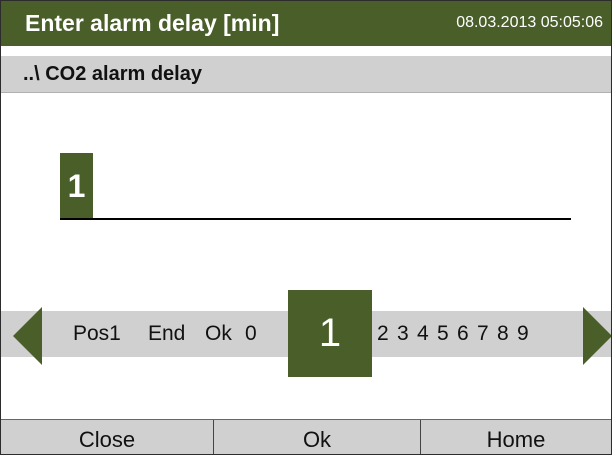 The width and height of the screenshot is (612, 455). What do you see at coordinates (330, 333) in the screenshot?
I see `picker-selected-digit: 1` at bounding box center [330, 333].